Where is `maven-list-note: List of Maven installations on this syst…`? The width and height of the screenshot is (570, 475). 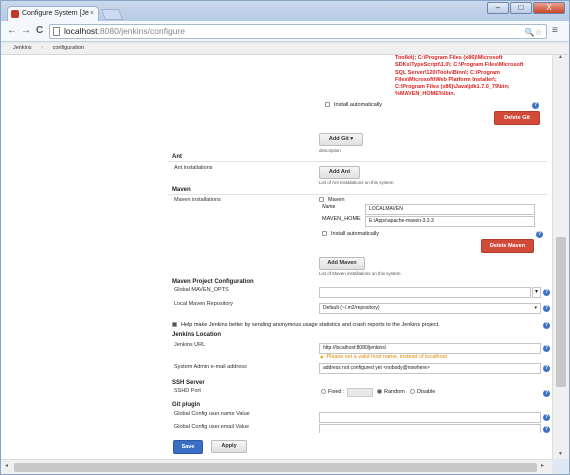
maven-list-note: List of Maven installations on this syst… is located at coordinates (360, 273).